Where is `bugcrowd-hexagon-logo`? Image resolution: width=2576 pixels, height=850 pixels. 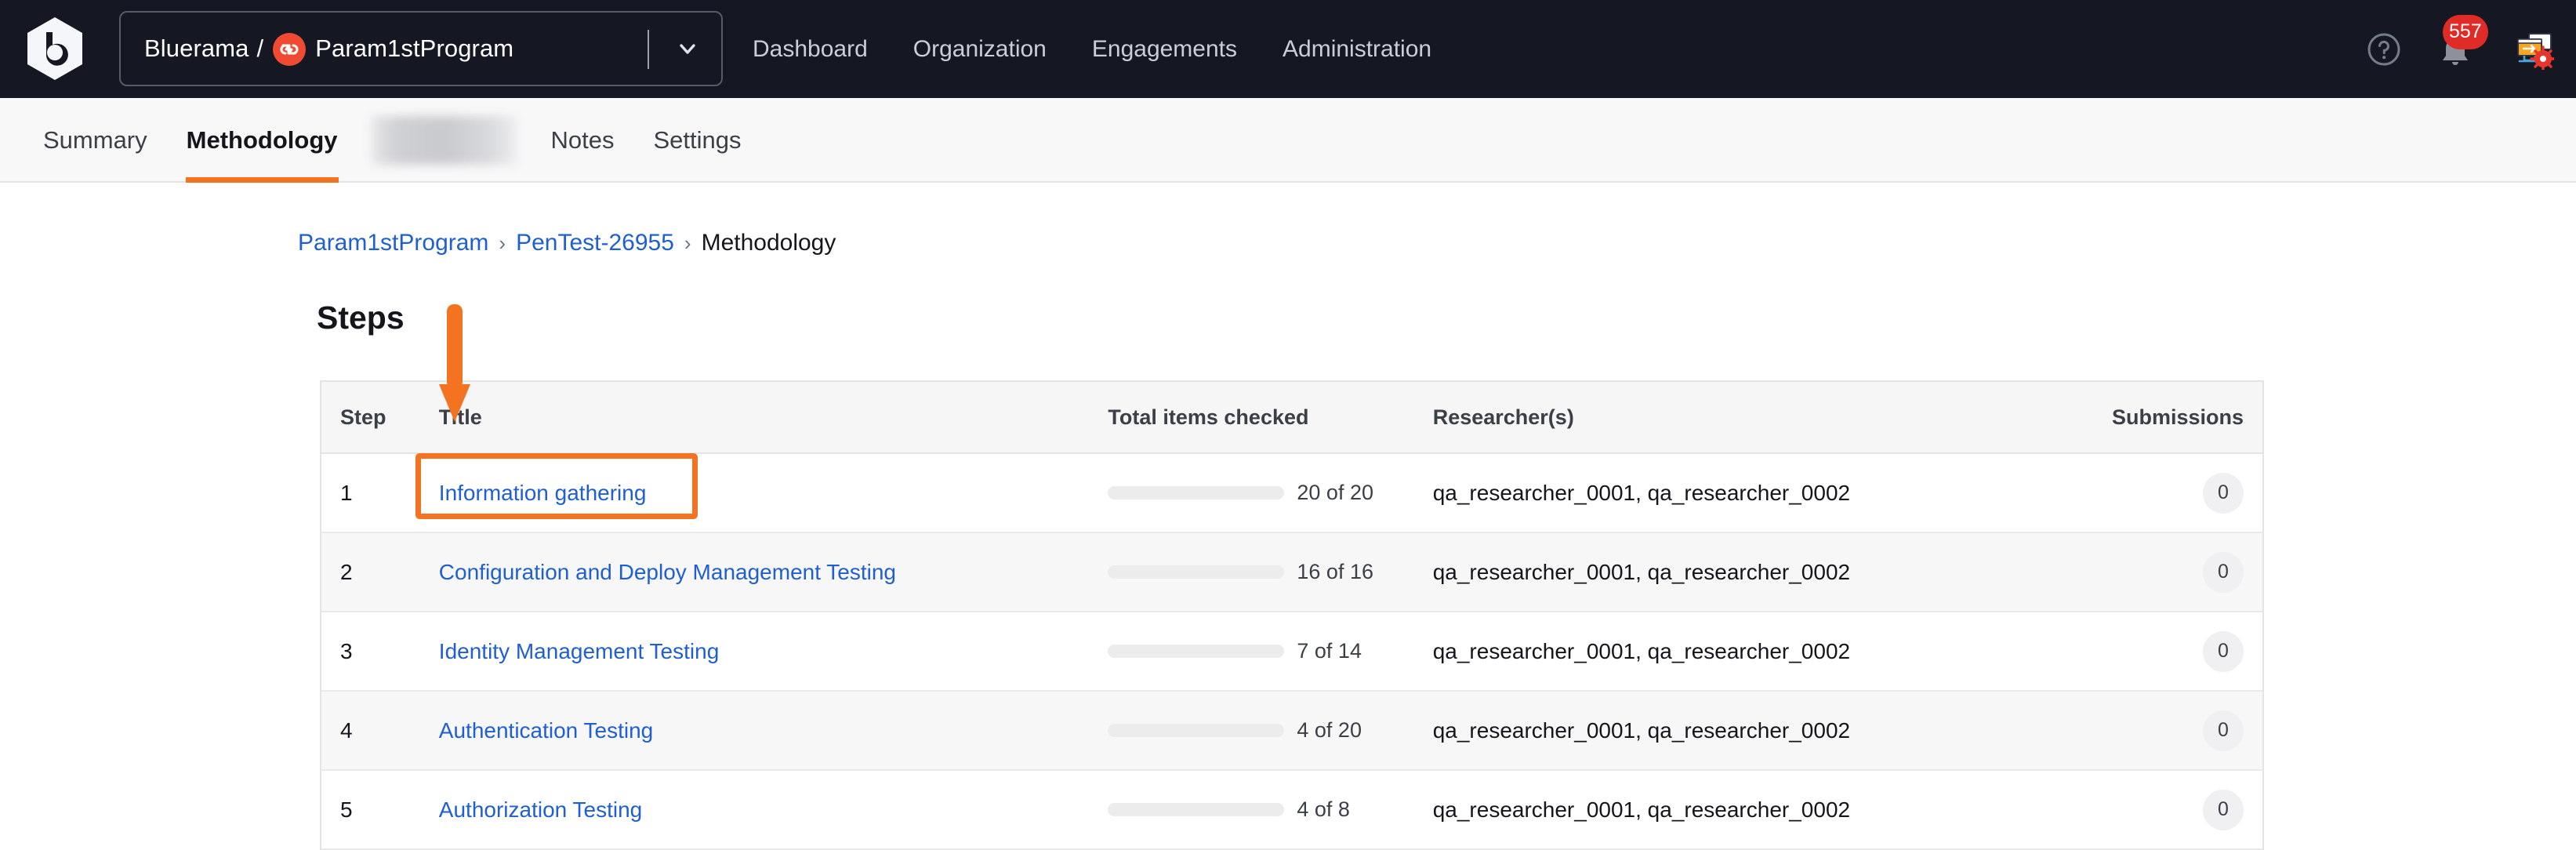 bugcrowd-hexagon-logo is located at coordinates (55, 49).